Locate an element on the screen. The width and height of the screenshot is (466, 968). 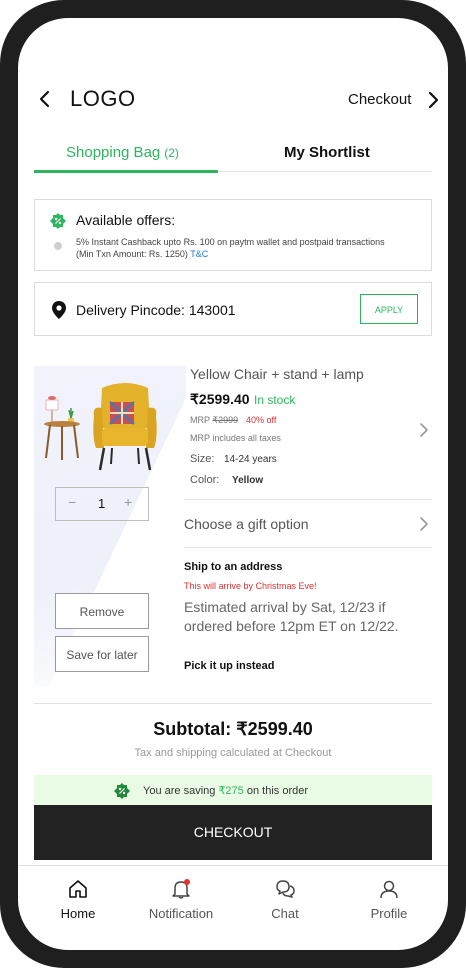
subtotal: Subtotal: ₹2599.40 is located at coordinates (233, 729).